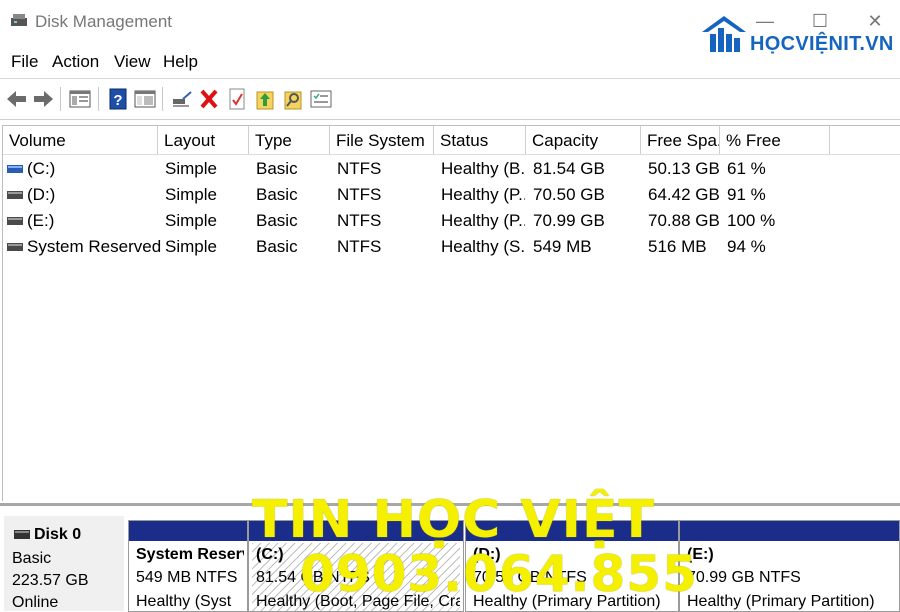  Describe the element at coordinates (289, 140) in the screenshot. I see `column-header-type: Type` at that location.